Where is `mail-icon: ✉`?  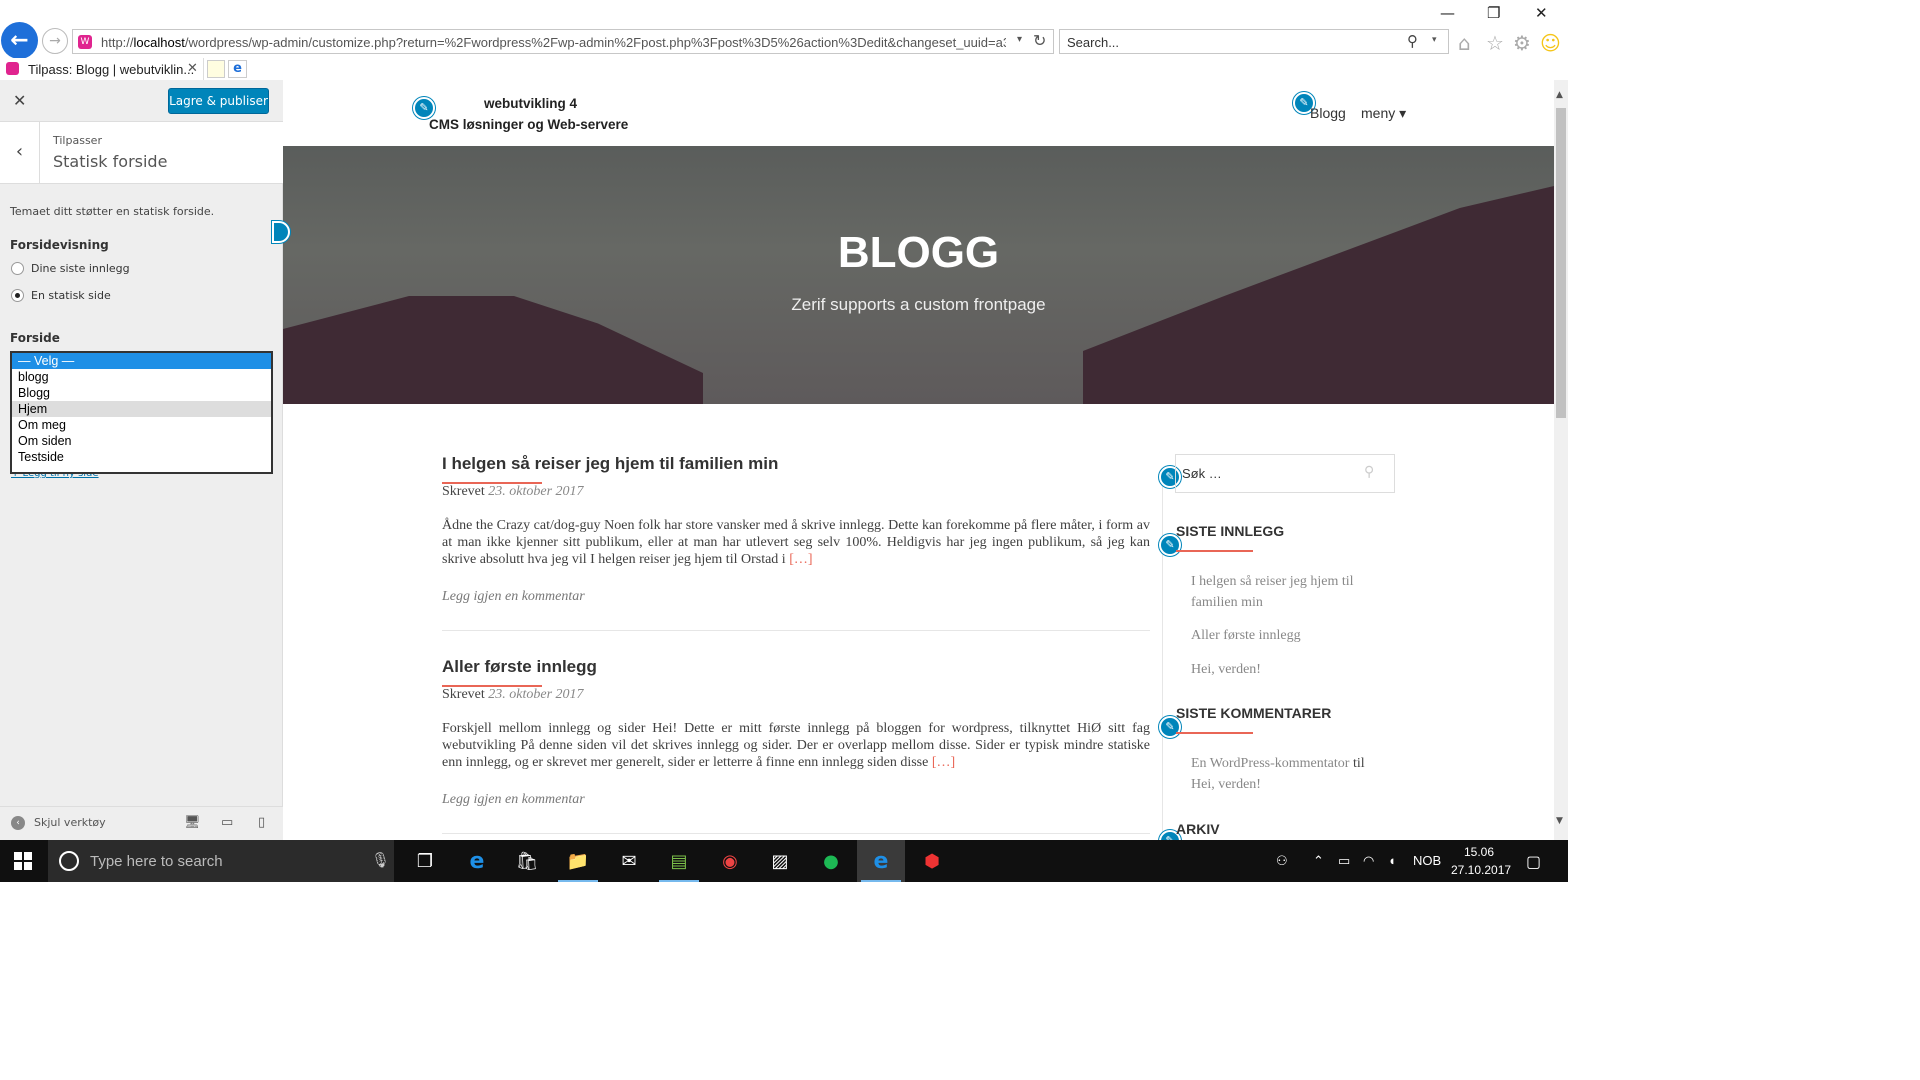 mail-icon: ✉ is located at coordinates (629, 861).